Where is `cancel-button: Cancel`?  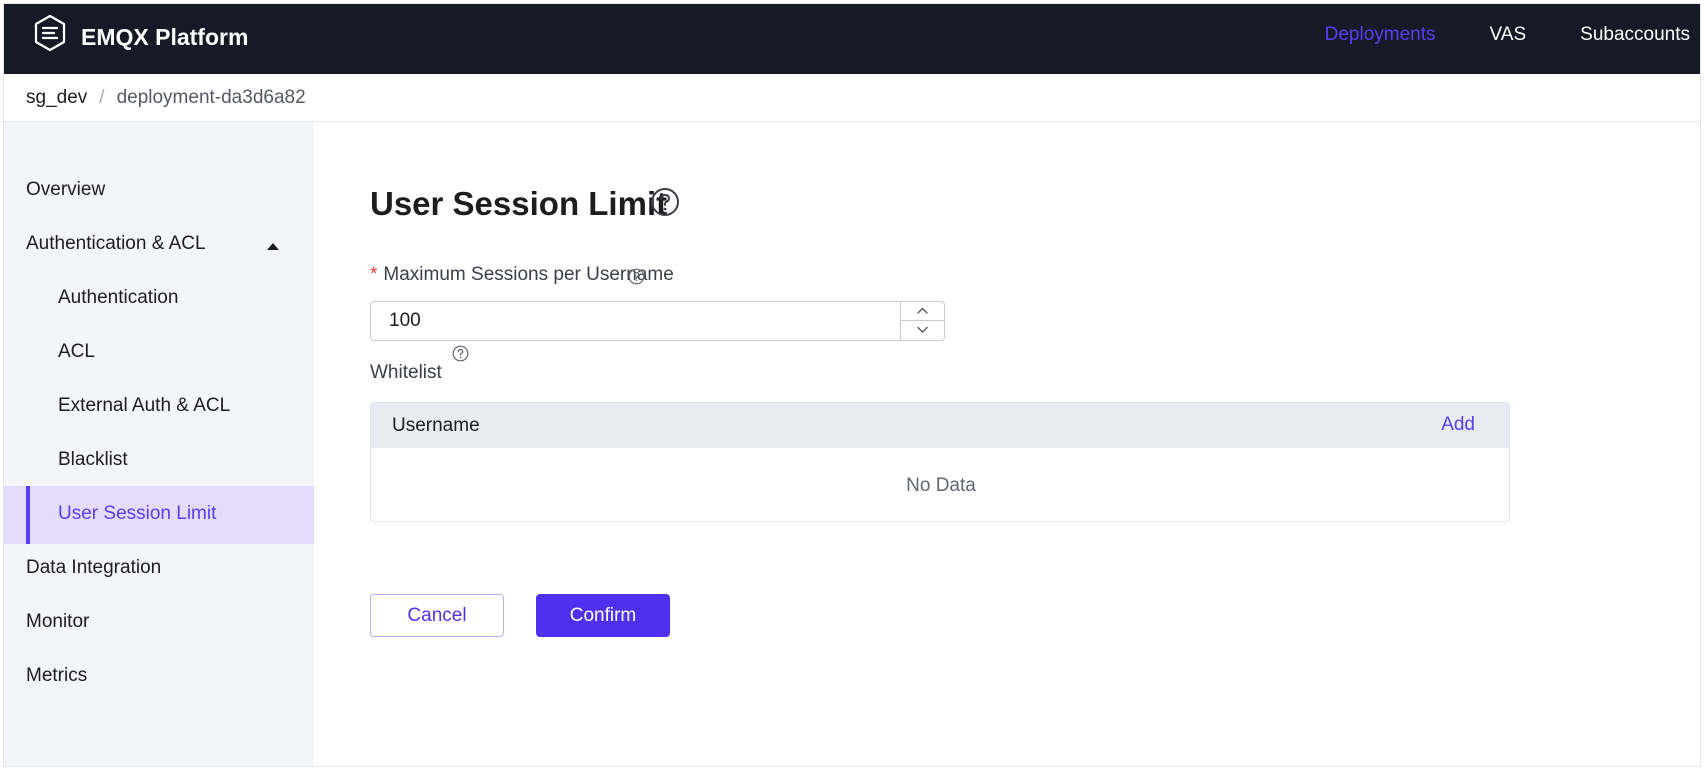
cancel-button: Cancel is located at coordinates (437, 615).